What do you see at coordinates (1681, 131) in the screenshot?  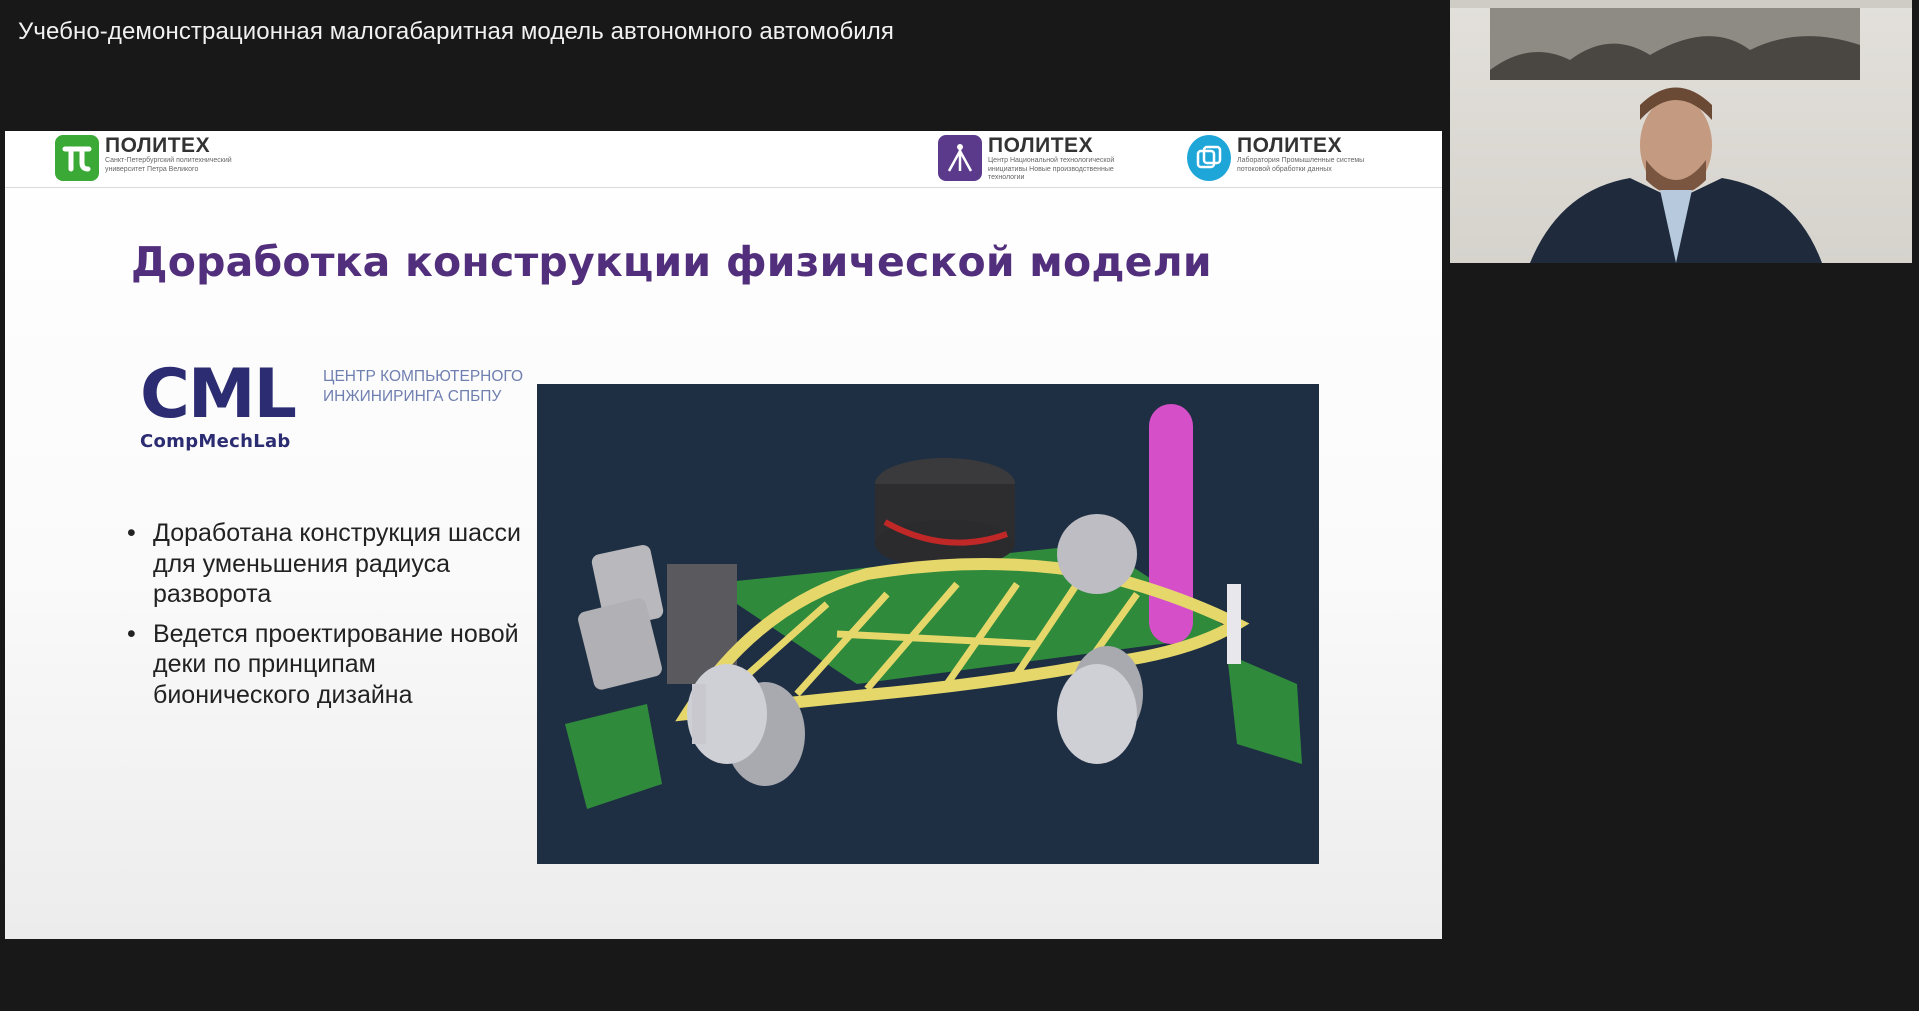 I see `presenter-webcam` at bounding box center [1681, 131].